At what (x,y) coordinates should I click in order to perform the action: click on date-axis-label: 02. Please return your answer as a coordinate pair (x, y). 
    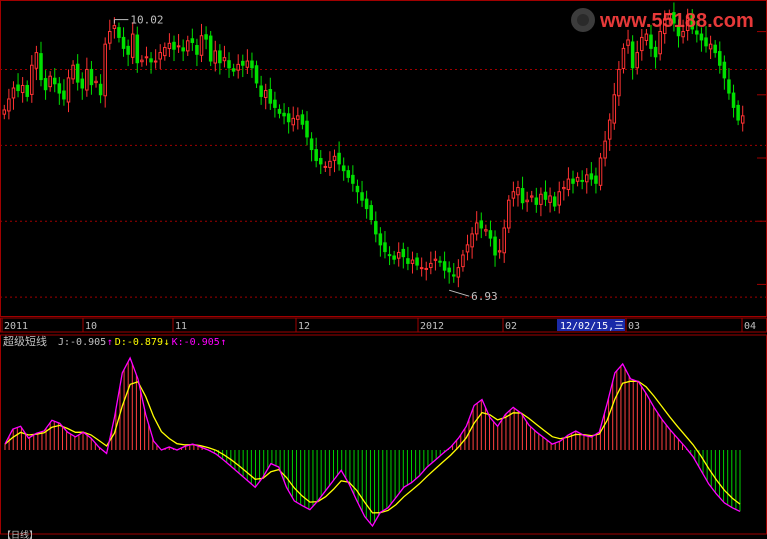
    Looking at the image, I should click on (511, 326).